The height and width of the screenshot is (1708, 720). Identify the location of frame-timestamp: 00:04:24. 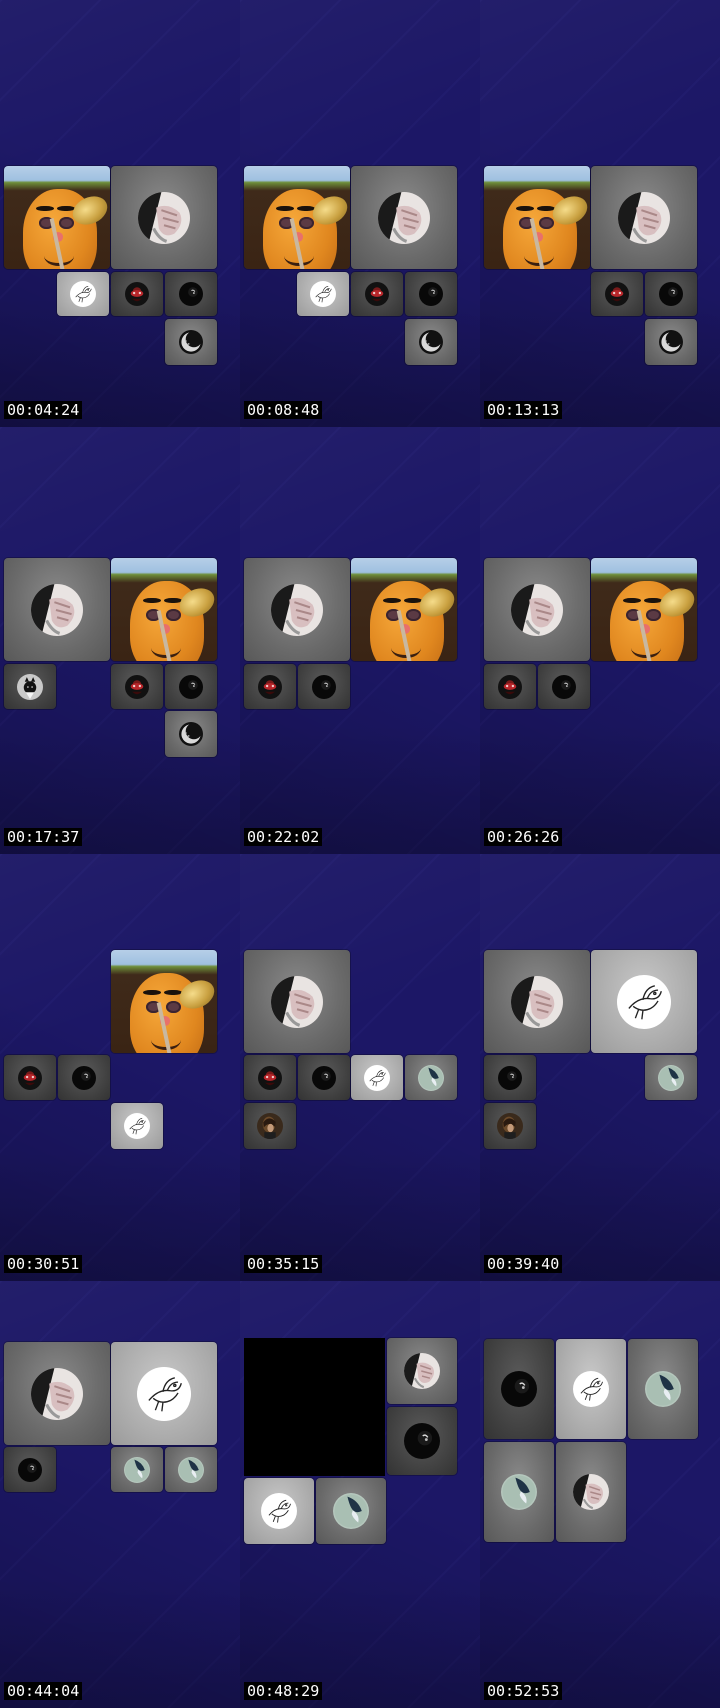
(43, 410).